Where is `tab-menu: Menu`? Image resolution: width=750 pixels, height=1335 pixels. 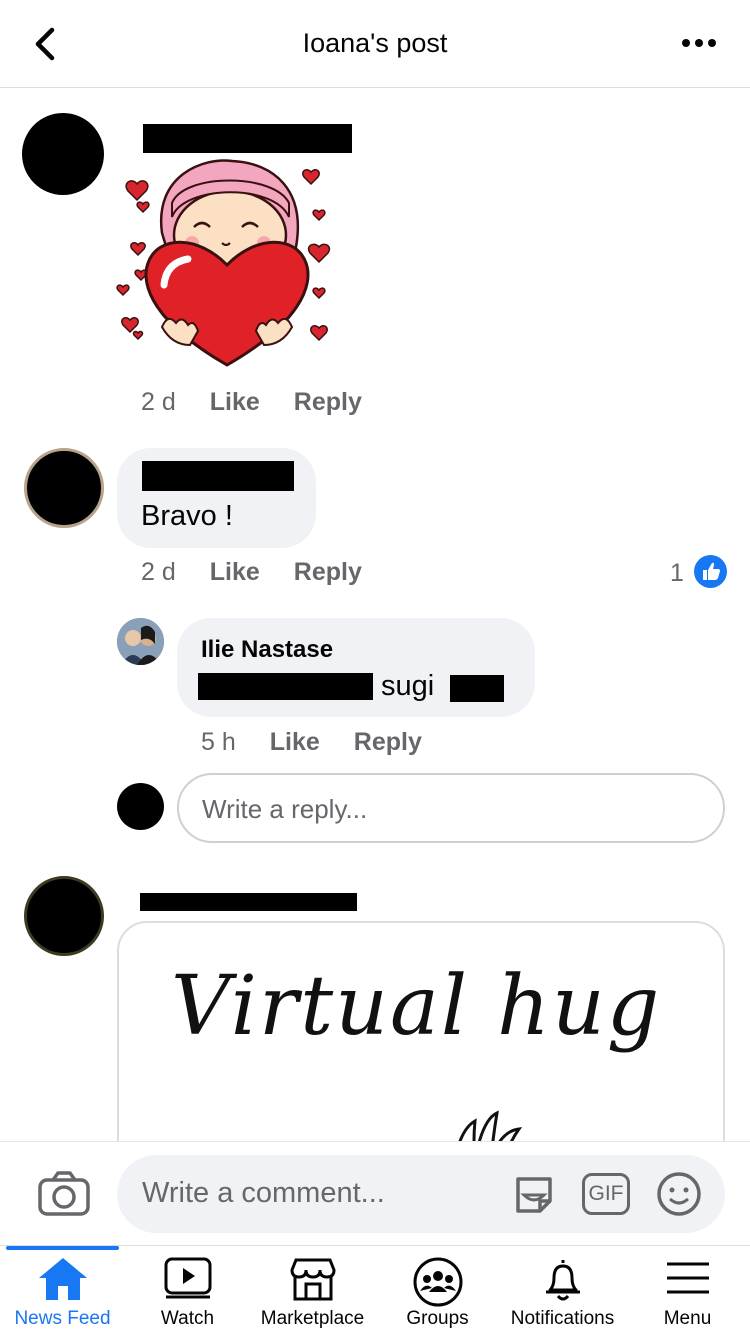 tab-menu: Menu is located at coordinates (687, 1290).